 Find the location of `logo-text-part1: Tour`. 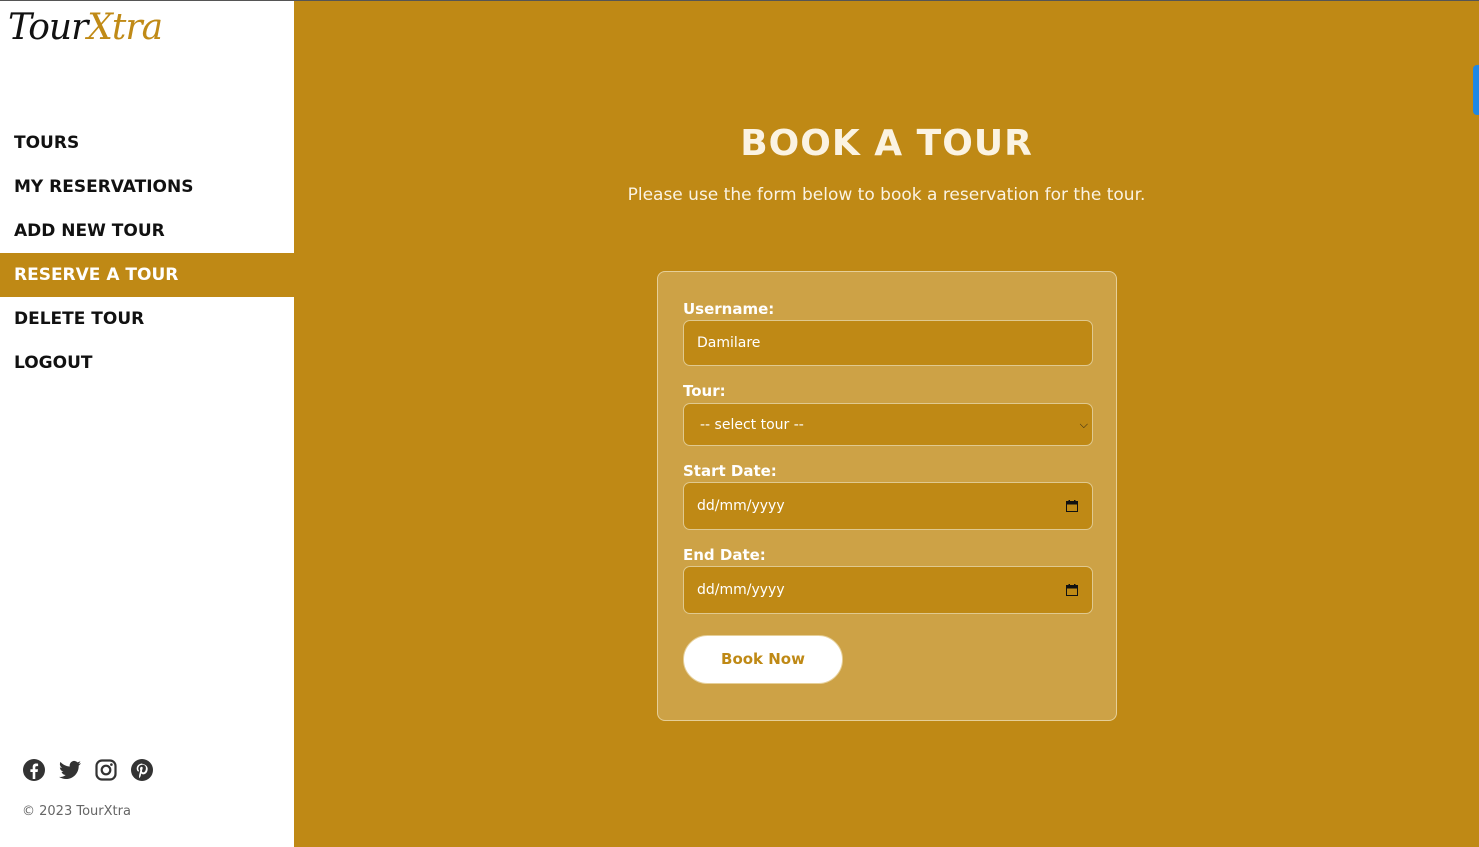

logo-text-part1: Tour is located at coordinates (48, 27).